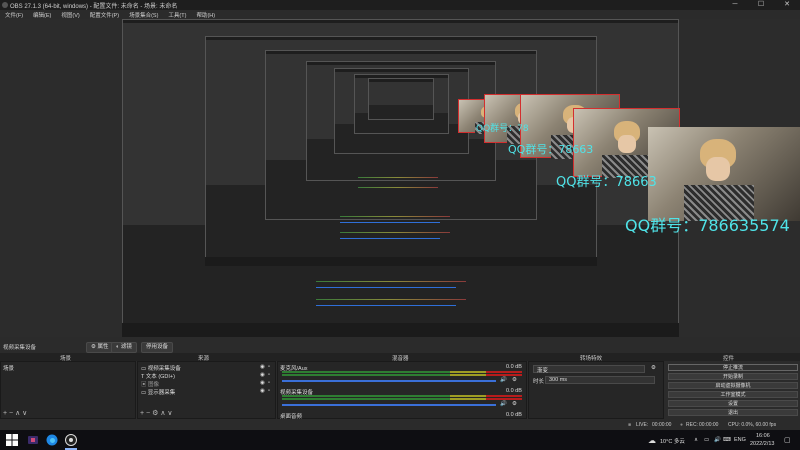 The width and height of the screenshot is (800, 450). Describe the element at coordinates (672, 441) in the screenshot. I see `weather-text: 10°C 多云` at that location.